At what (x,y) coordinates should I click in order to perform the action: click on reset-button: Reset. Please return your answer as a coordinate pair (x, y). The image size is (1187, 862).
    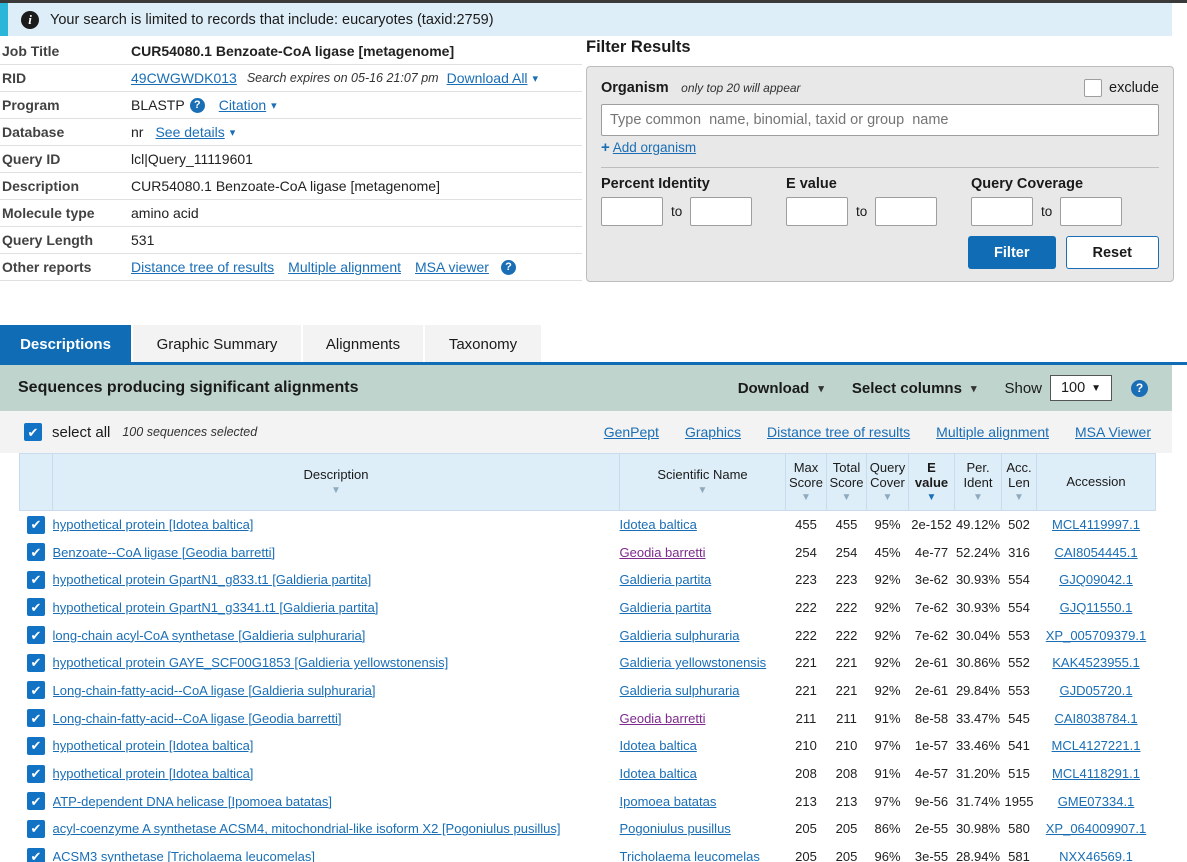
    Looking at the image, I should click on (1112, 252).